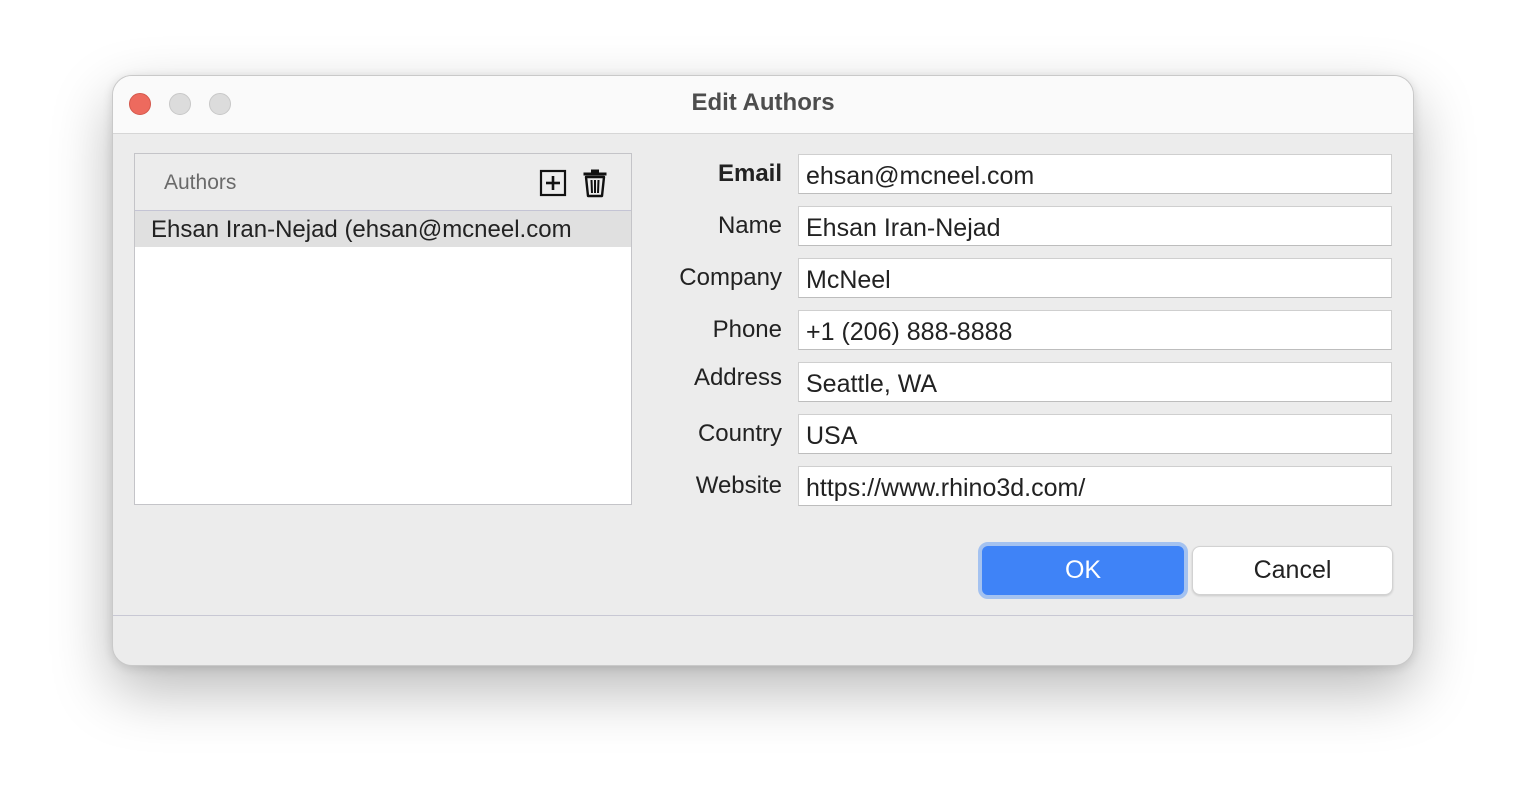 This screenshot has height=812, width=1524. Describe the element at coordinates (747, 329) in the screenshot. I see `phone-label: Phone` at that location.